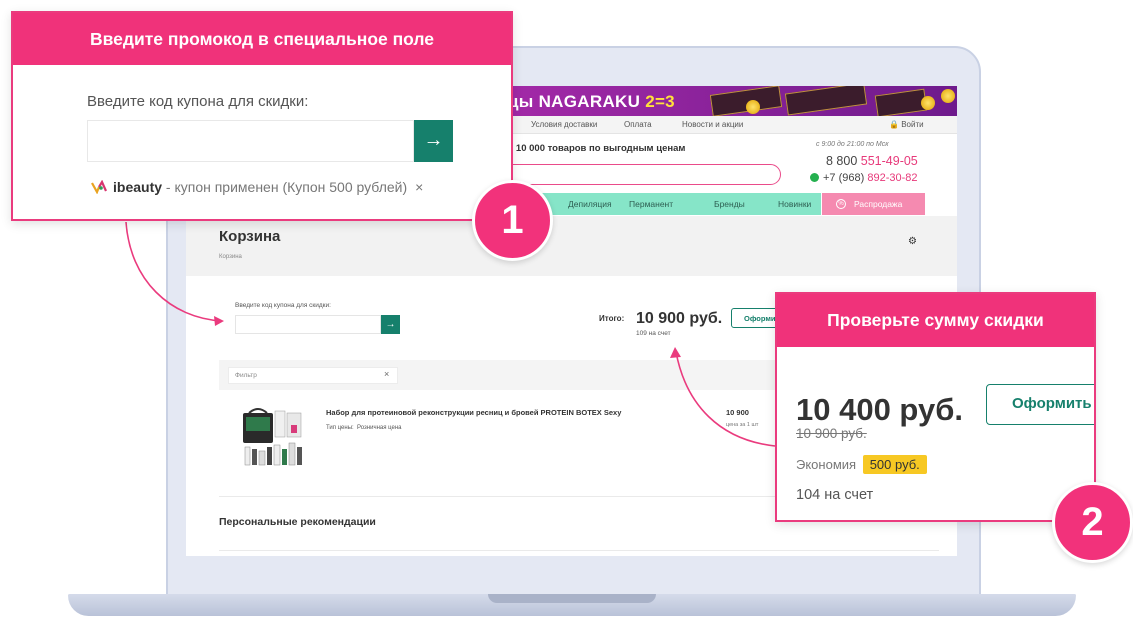 This screenshot has width=1133, height=636. What do you see at coordinates (285, 187) in the screenshot?
I see `coupon-status: - купон применен (Купон 500 рублей)` at bounding box center [285, 187].